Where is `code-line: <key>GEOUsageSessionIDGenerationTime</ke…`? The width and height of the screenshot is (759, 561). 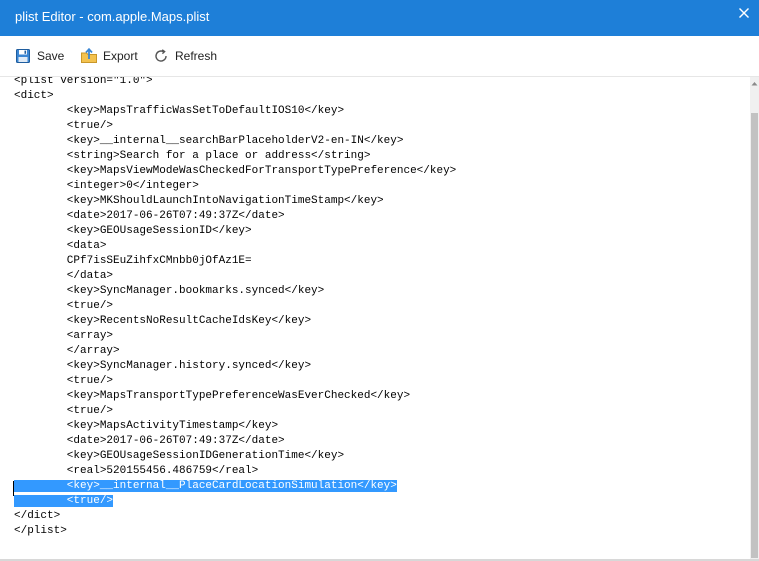
code-line: <key>GEOUsageSessionIDGenerationTime</ke… is located at coordinates (179, 456).